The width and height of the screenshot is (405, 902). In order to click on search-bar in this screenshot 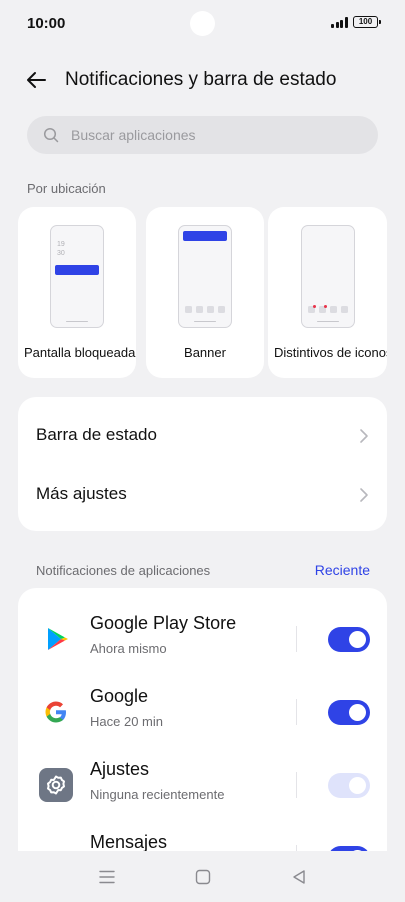, I will do `click(202, 135)`.